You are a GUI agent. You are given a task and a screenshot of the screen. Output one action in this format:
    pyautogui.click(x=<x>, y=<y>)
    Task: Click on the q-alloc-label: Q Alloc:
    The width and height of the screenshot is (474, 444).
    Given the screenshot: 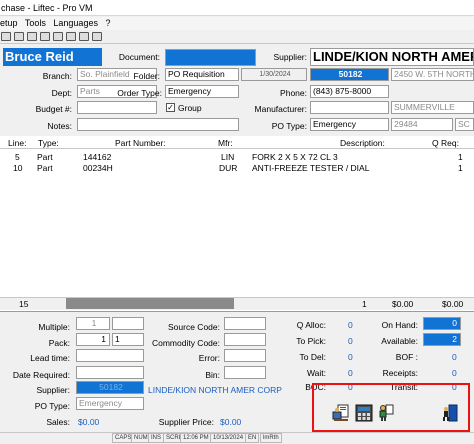 What is the action you would take?
    pyautogui.click(x=311, y=325)
    